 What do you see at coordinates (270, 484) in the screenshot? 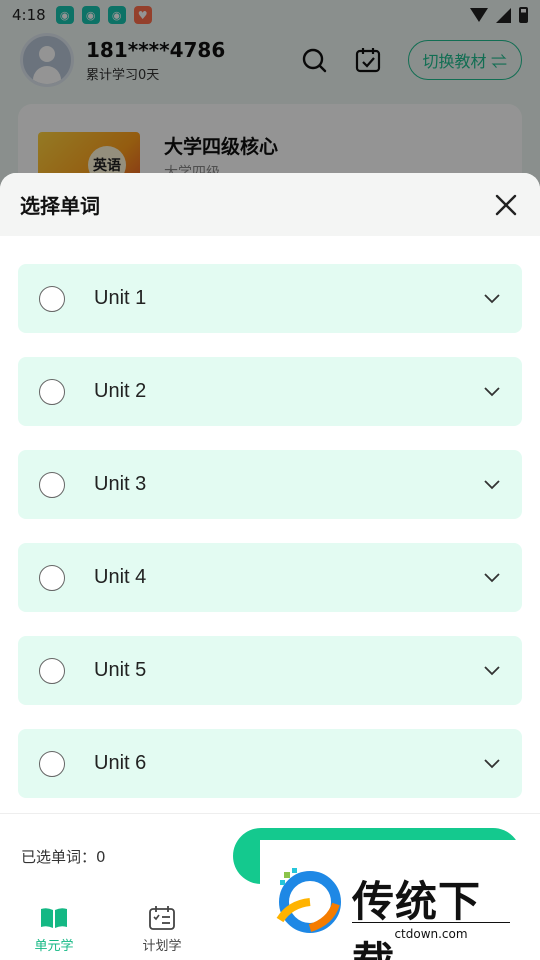
I see `unit-row: Unit 3` at bounding box center [270, 484].